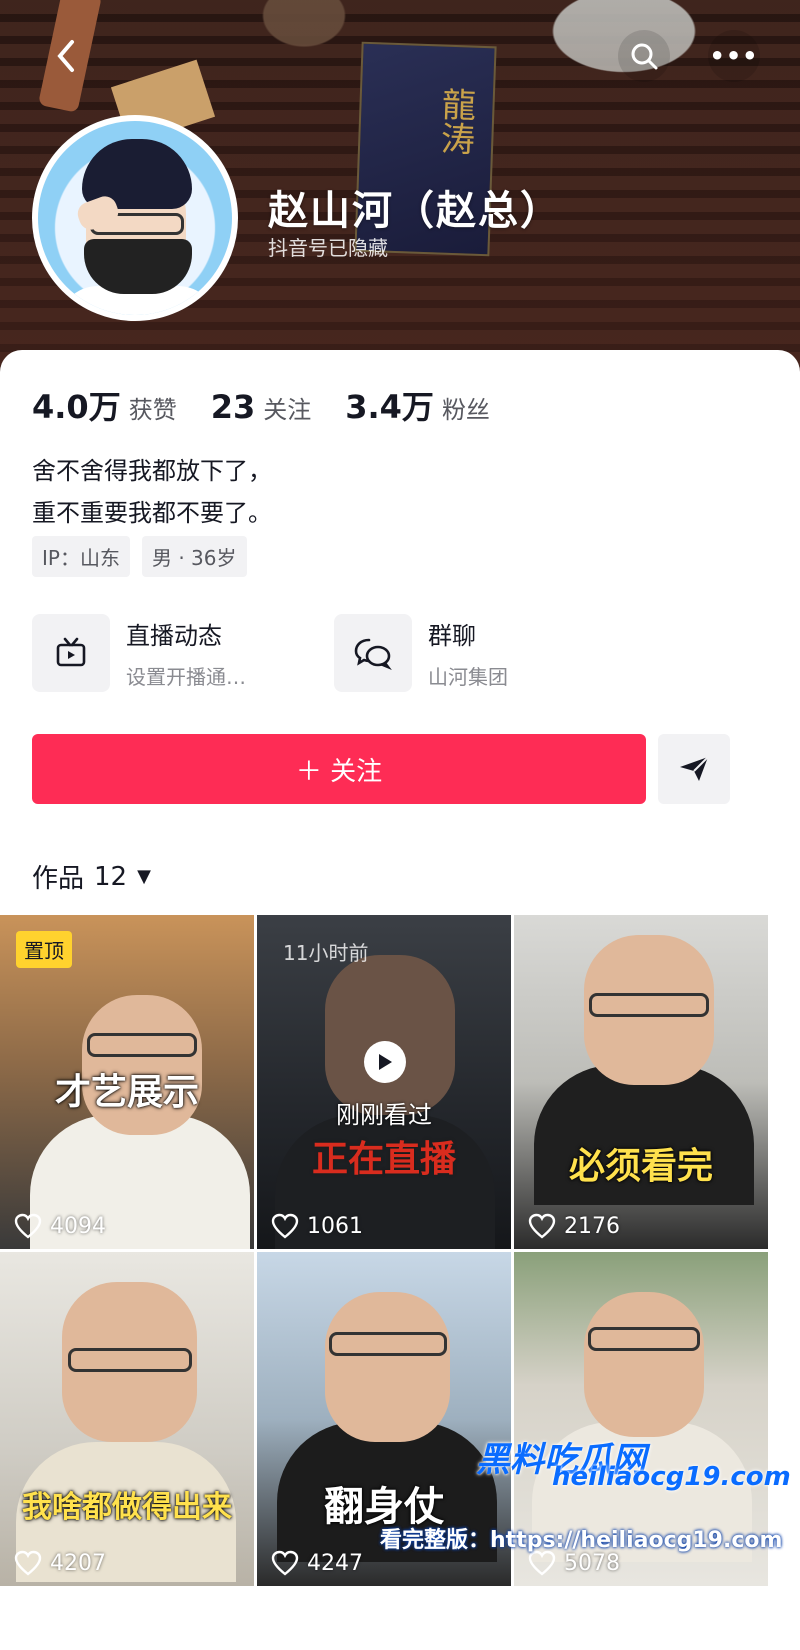 This screenshot has width=800, height=1650. What do you see at coordinates (339, 769) in the screenshot?
I see `follow-button: ＋ 关注` at bounding box center [339, 769].